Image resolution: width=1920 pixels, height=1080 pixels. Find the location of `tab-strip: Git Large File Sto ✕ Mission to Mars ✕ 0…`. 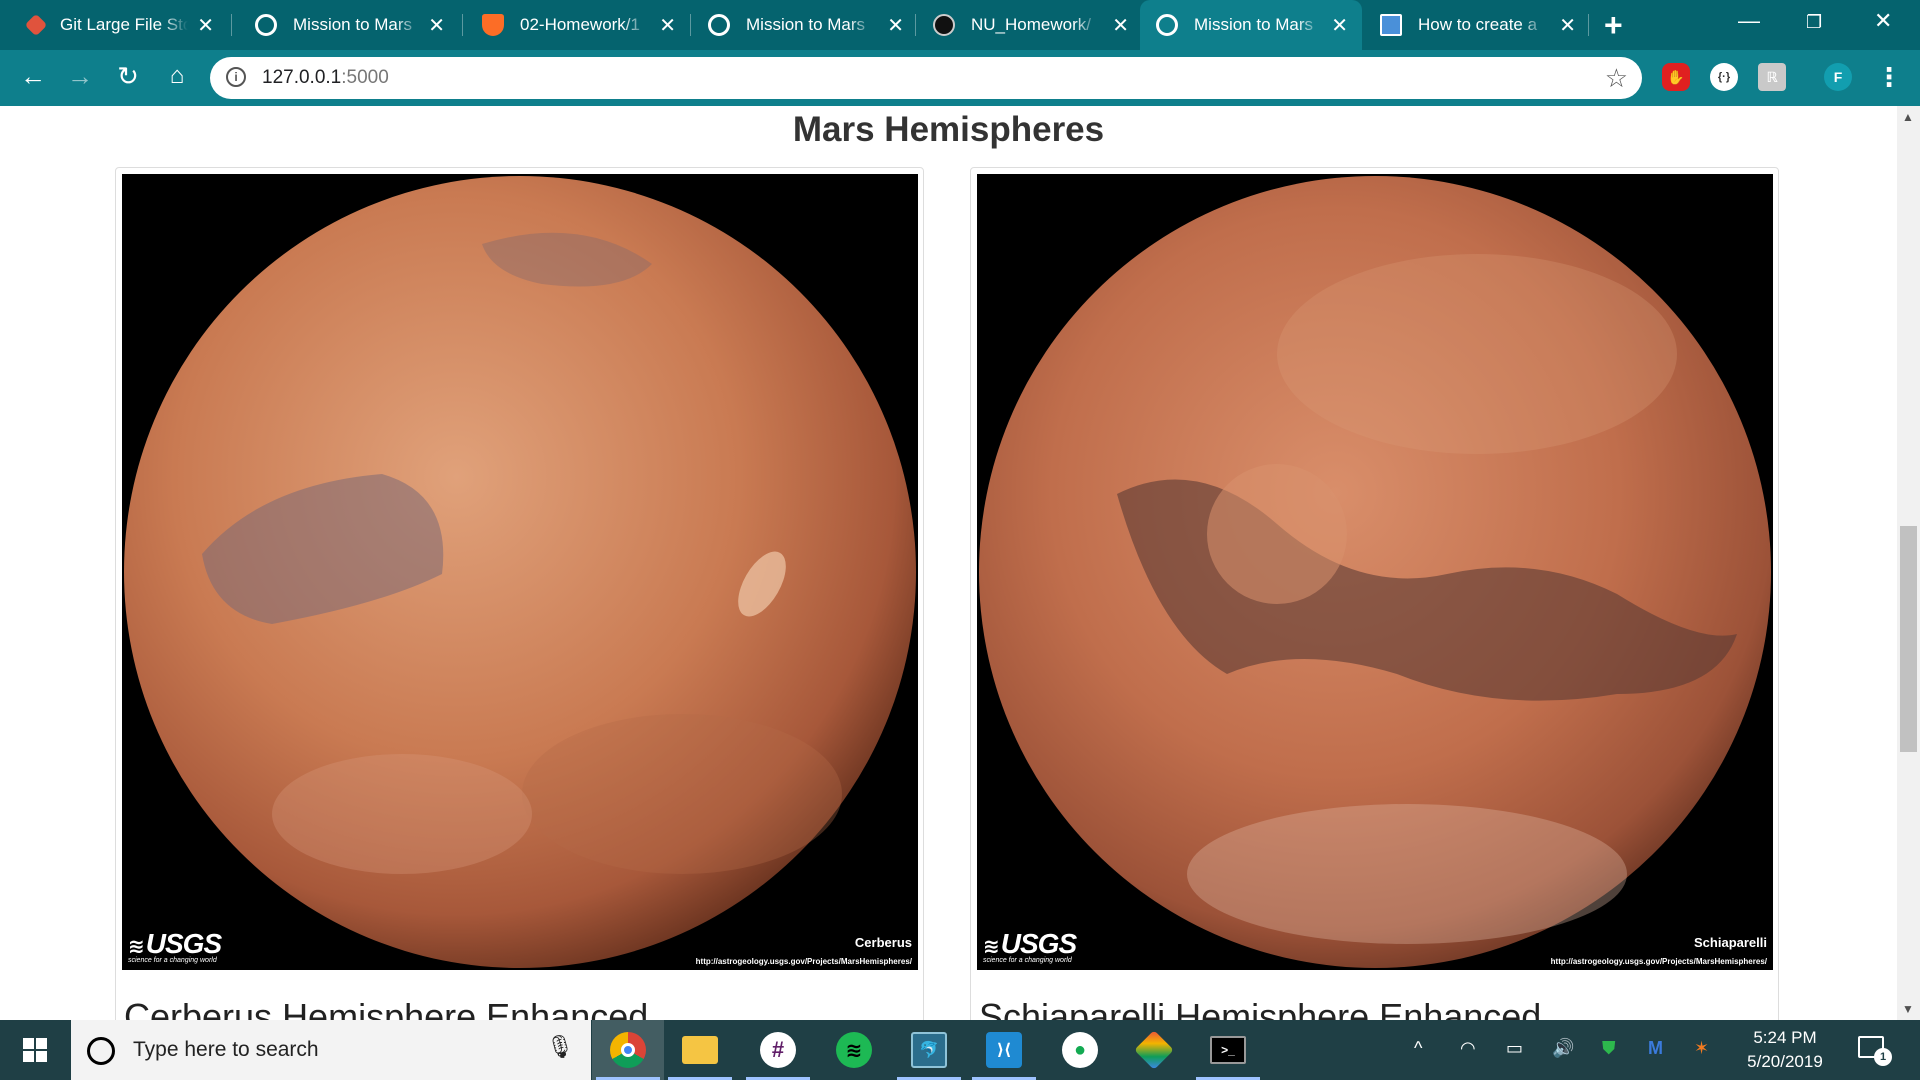

tab-strip: Git Large File Sto ✕ Mission to Mars ✕ 0… is located at coordinates (960, 25).